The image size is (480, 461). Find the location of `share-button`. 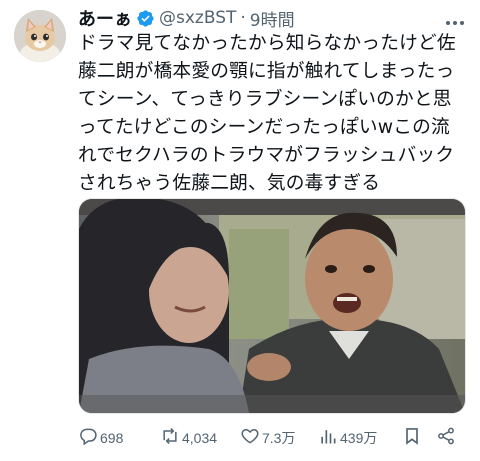

share-button is located at coordinates (446, 438).